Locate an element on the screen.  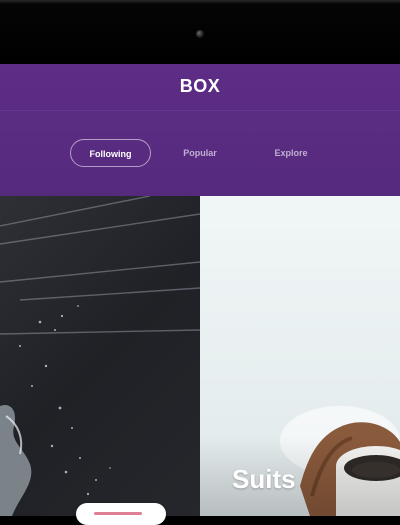
brand-title: BOX is located at coordinates (200, 86).